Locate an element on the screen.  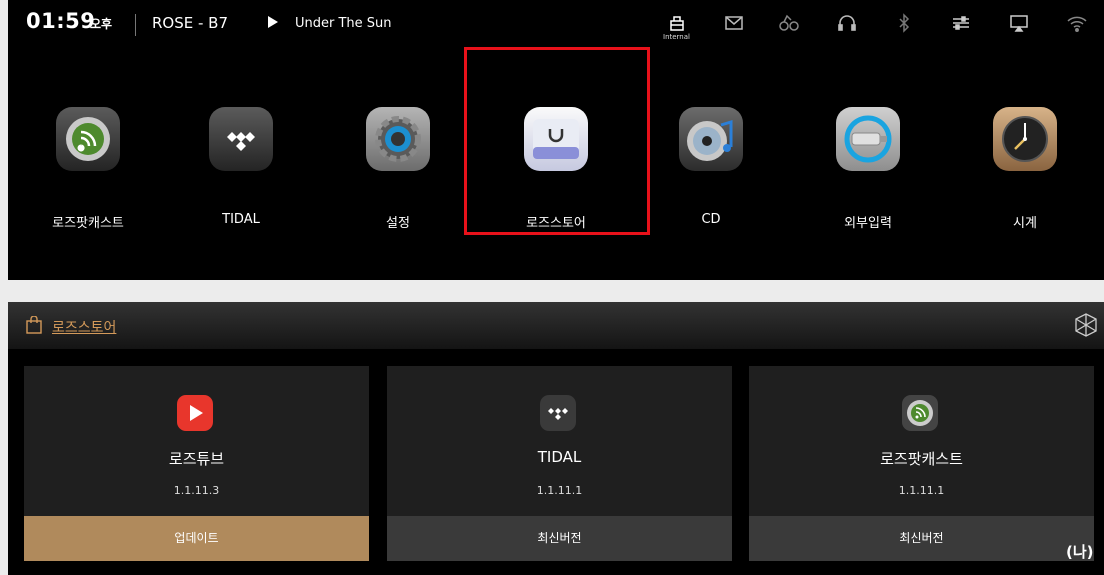
internal-storage-icon is located at coordinates (677, 23).